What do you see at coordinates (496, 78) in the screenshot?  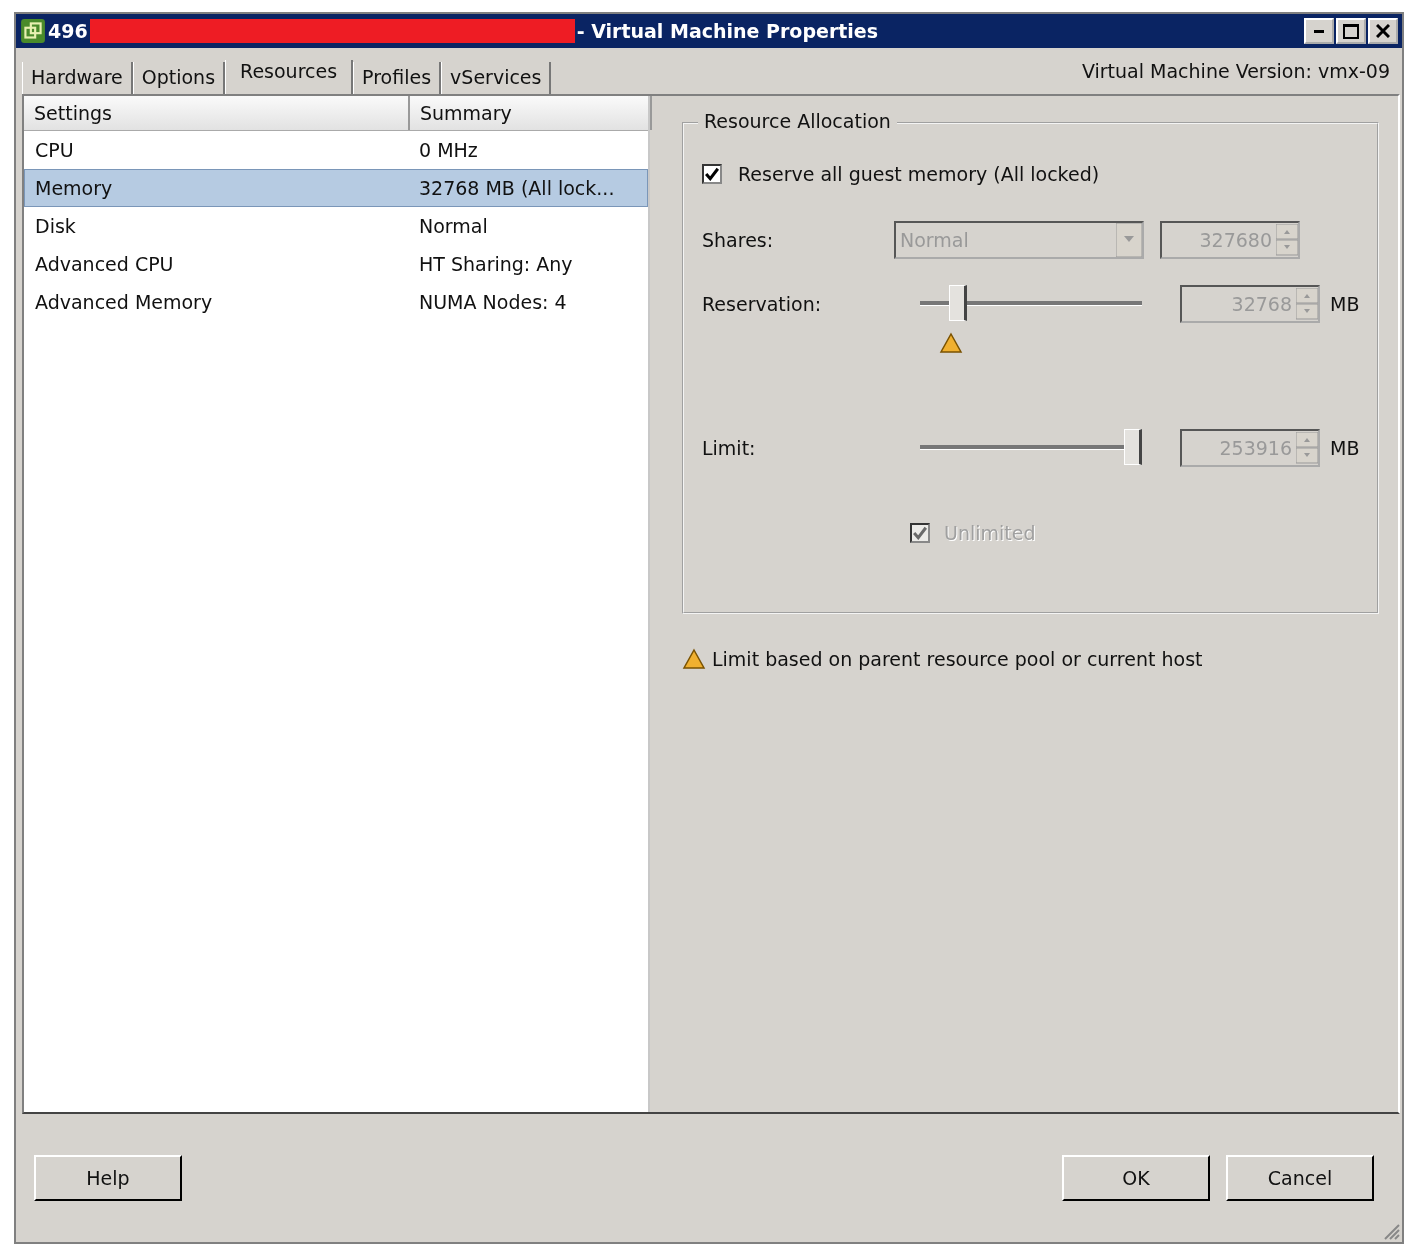 I see `tab: vServices` at bounding box center [496, 78].